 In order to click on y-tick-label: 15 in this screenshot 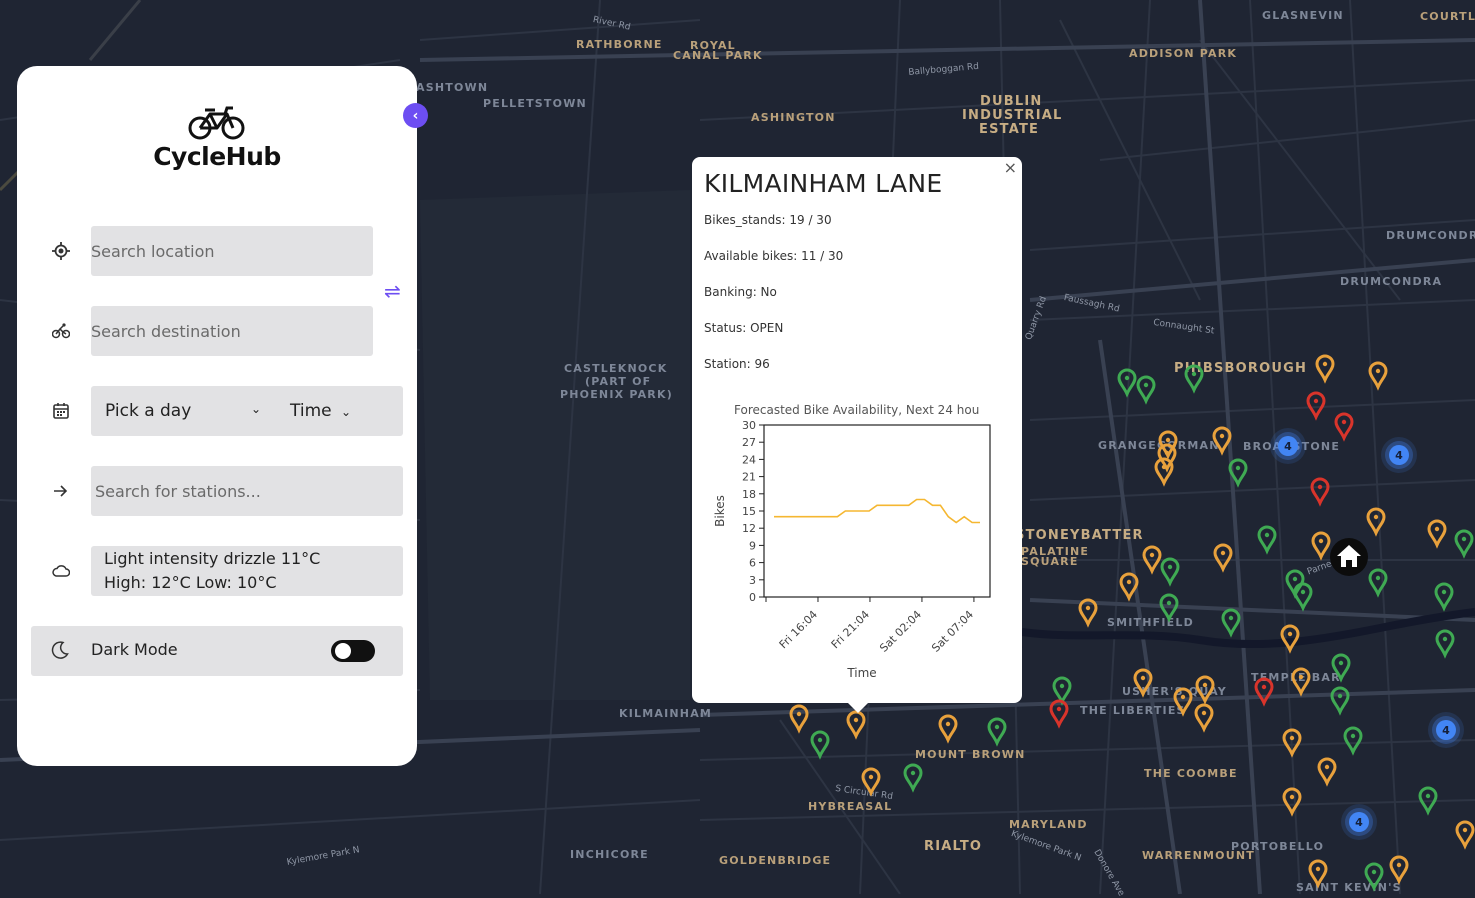, I will do `click(749, 511)`.